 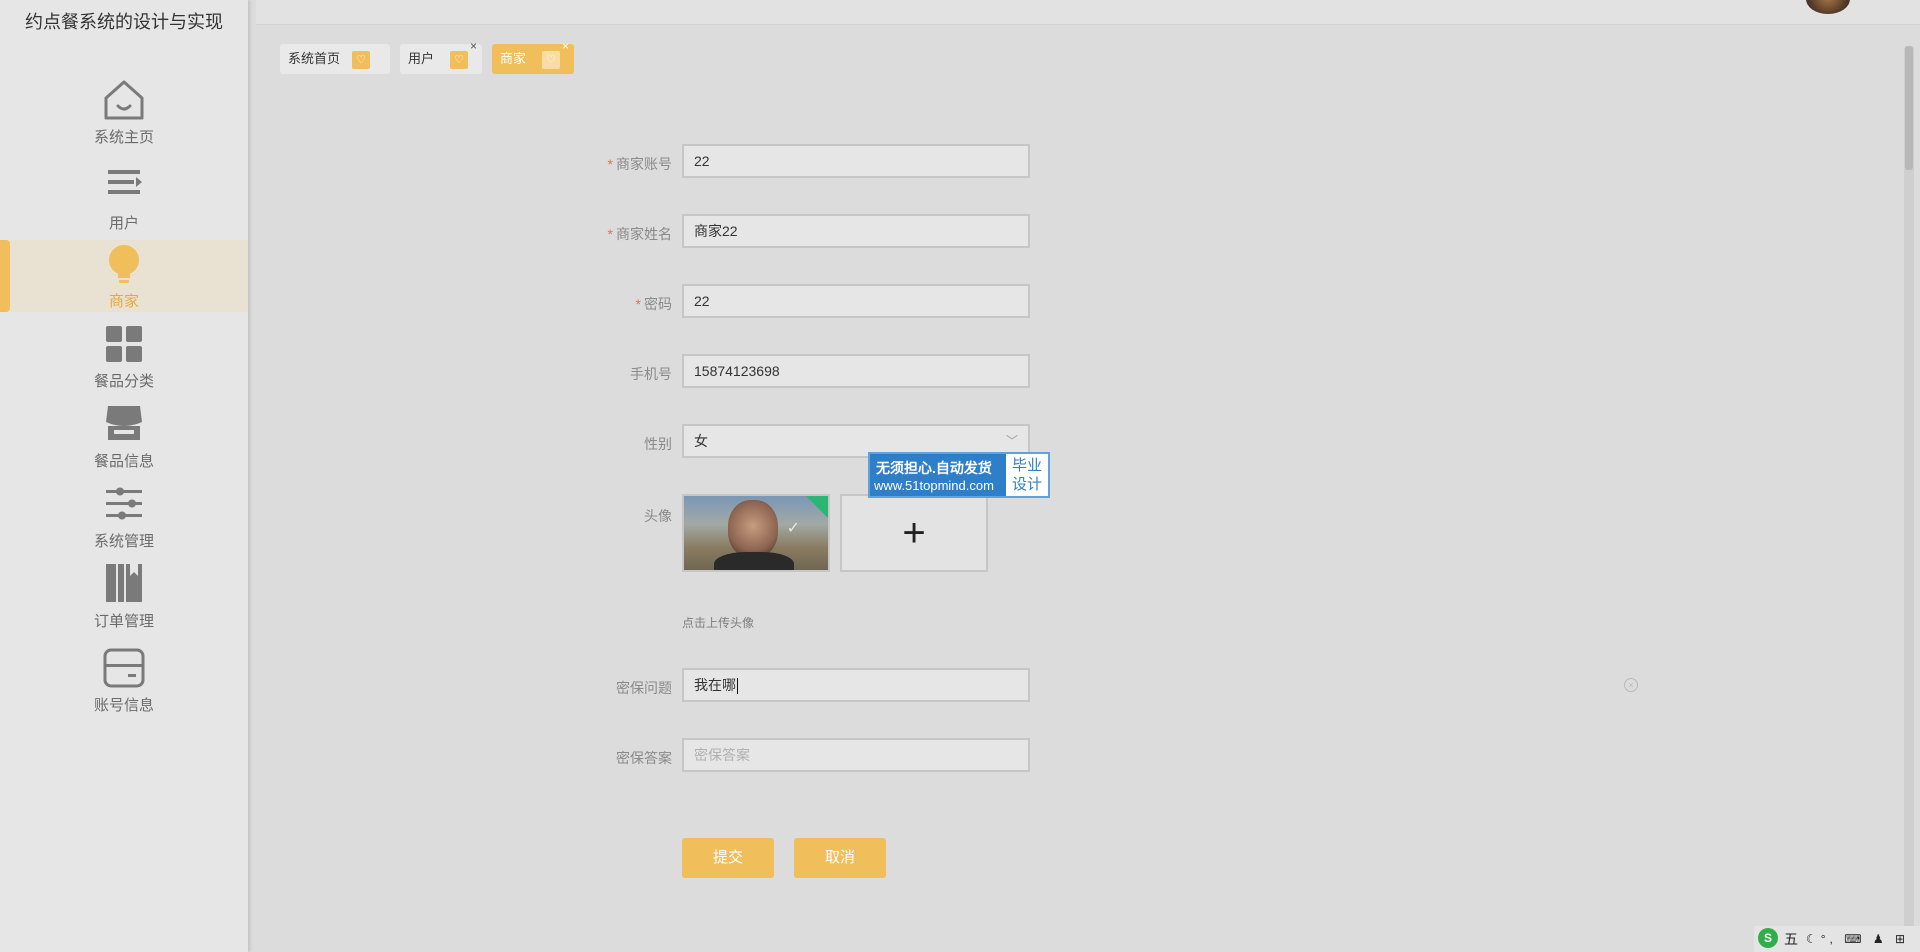 I want to click on grid-icon, so click(x=124, y=344).